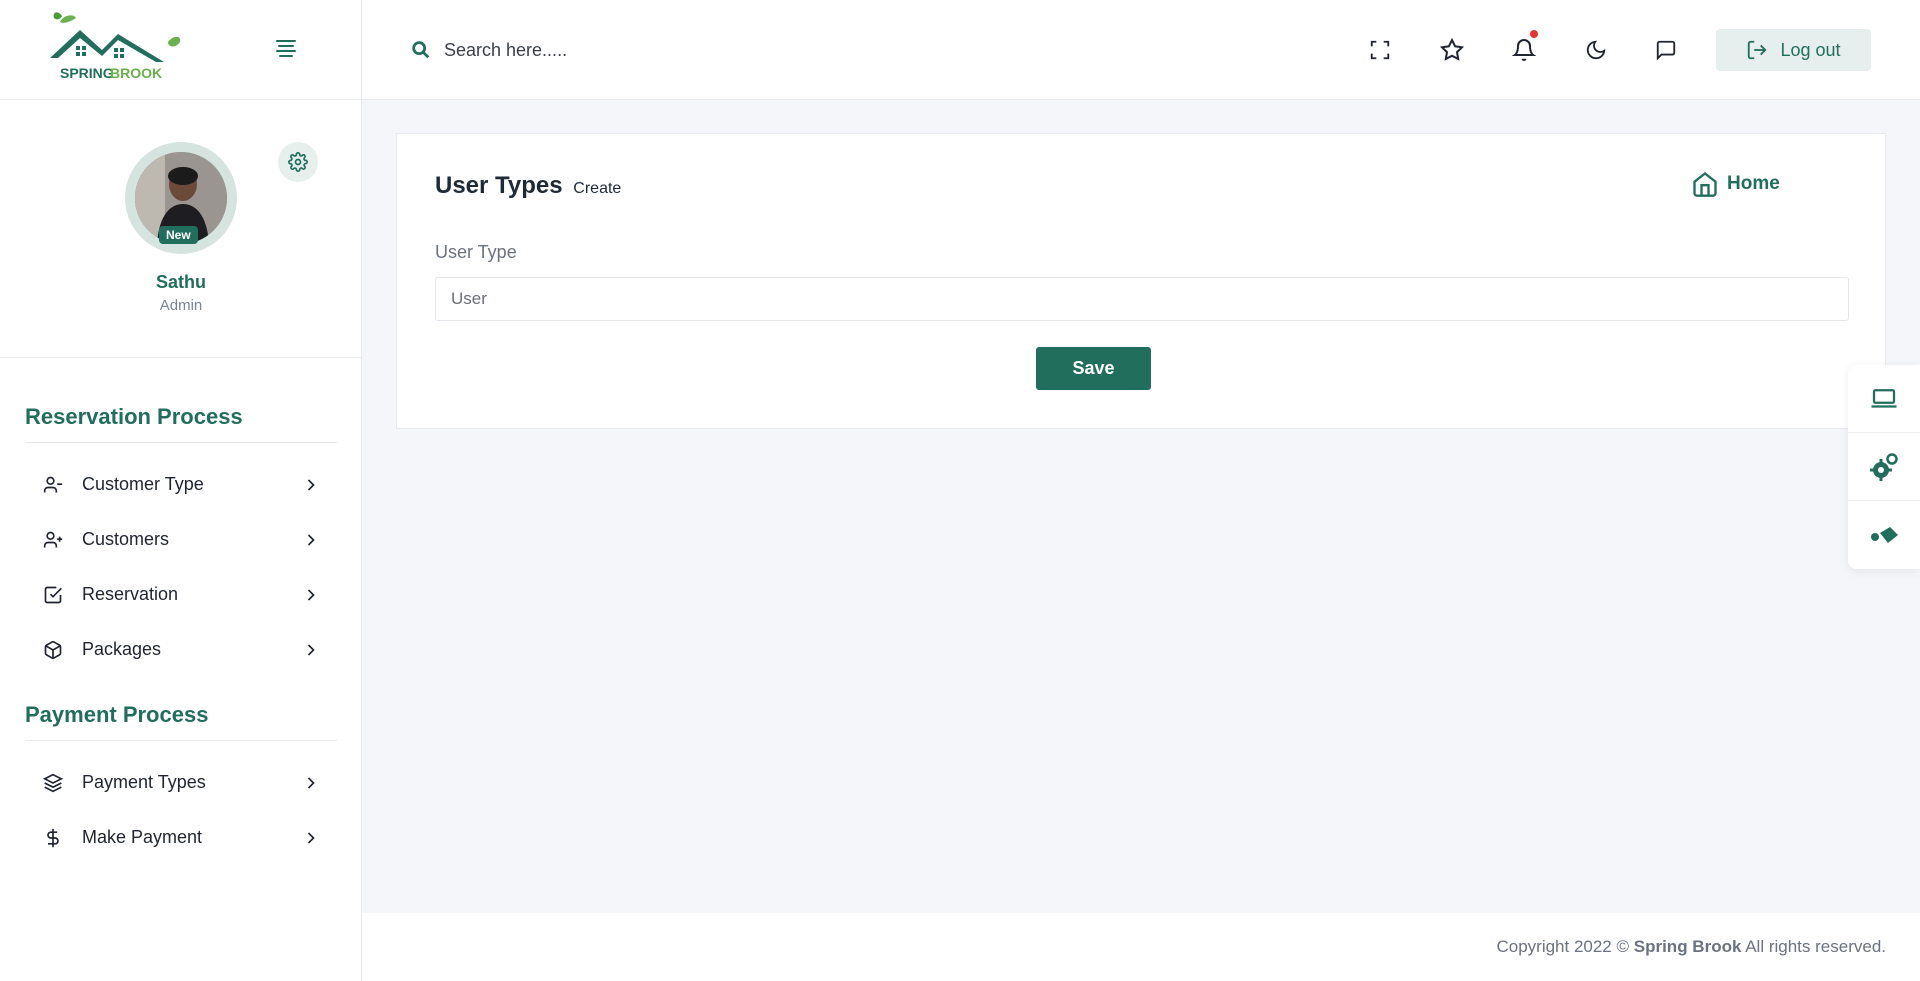 The image size is (1920, 981). I want to click on copyright-brand: Spring Brook, so click(1688, 946).